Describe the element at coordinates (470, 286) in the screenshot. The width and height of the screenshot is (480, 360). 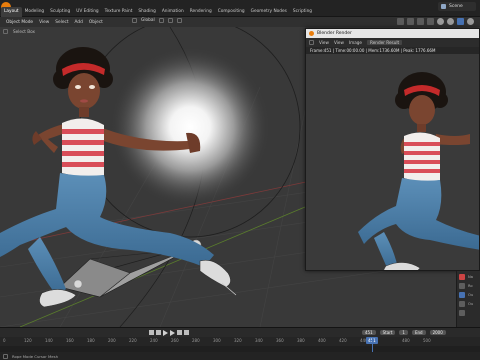
I see `prop-label-2: Ro` at that location.